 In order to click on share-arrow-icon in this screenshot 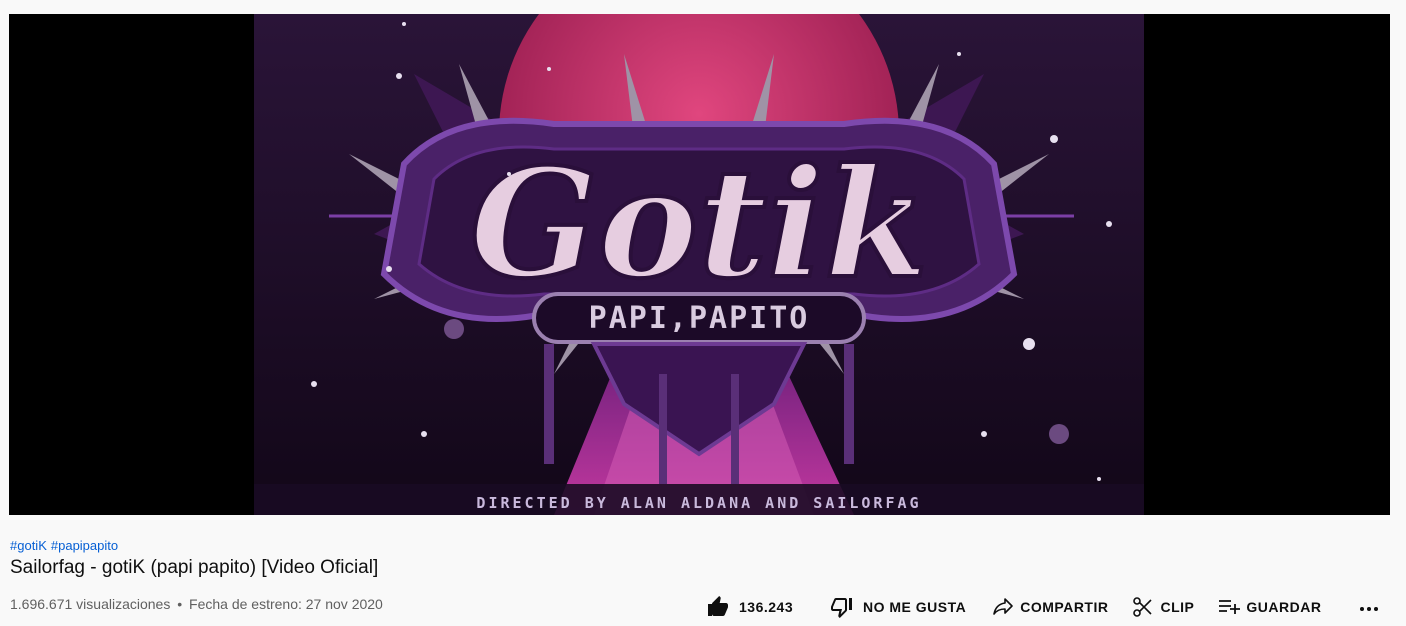, I will do `click(1003, 607)`.